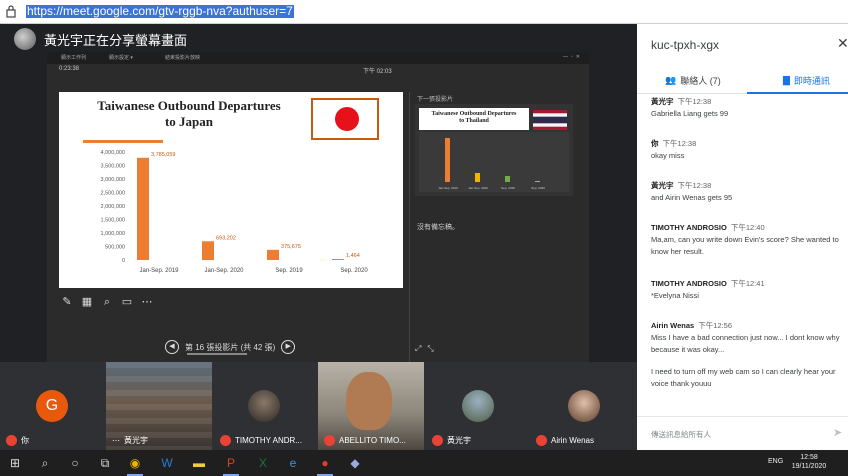 The height and width of the screenshot is (476, 848). Describe the element at coordinates (167, 463) in the screenshot. I see `word-icon: W` at that location.